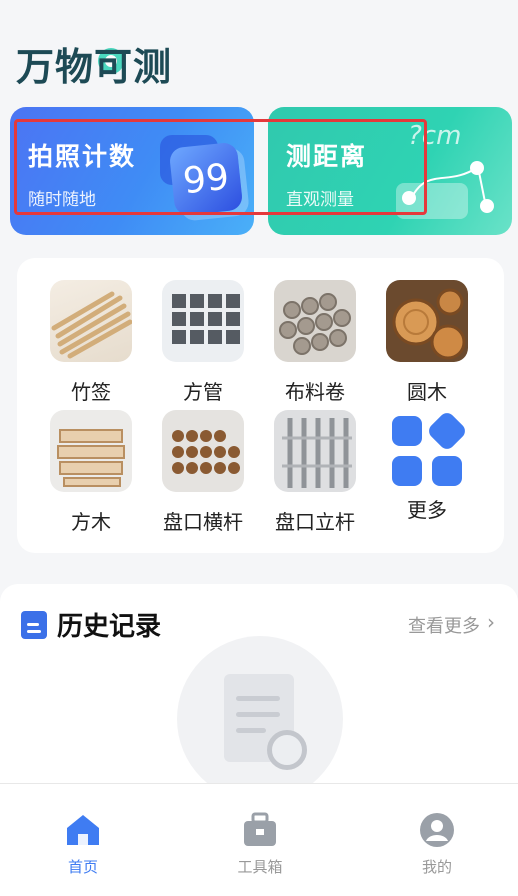 This screenshot has width=518, height=896. I want to click on bottom-tab-bar: 首页 工具箱 我的, so click(259, 839).